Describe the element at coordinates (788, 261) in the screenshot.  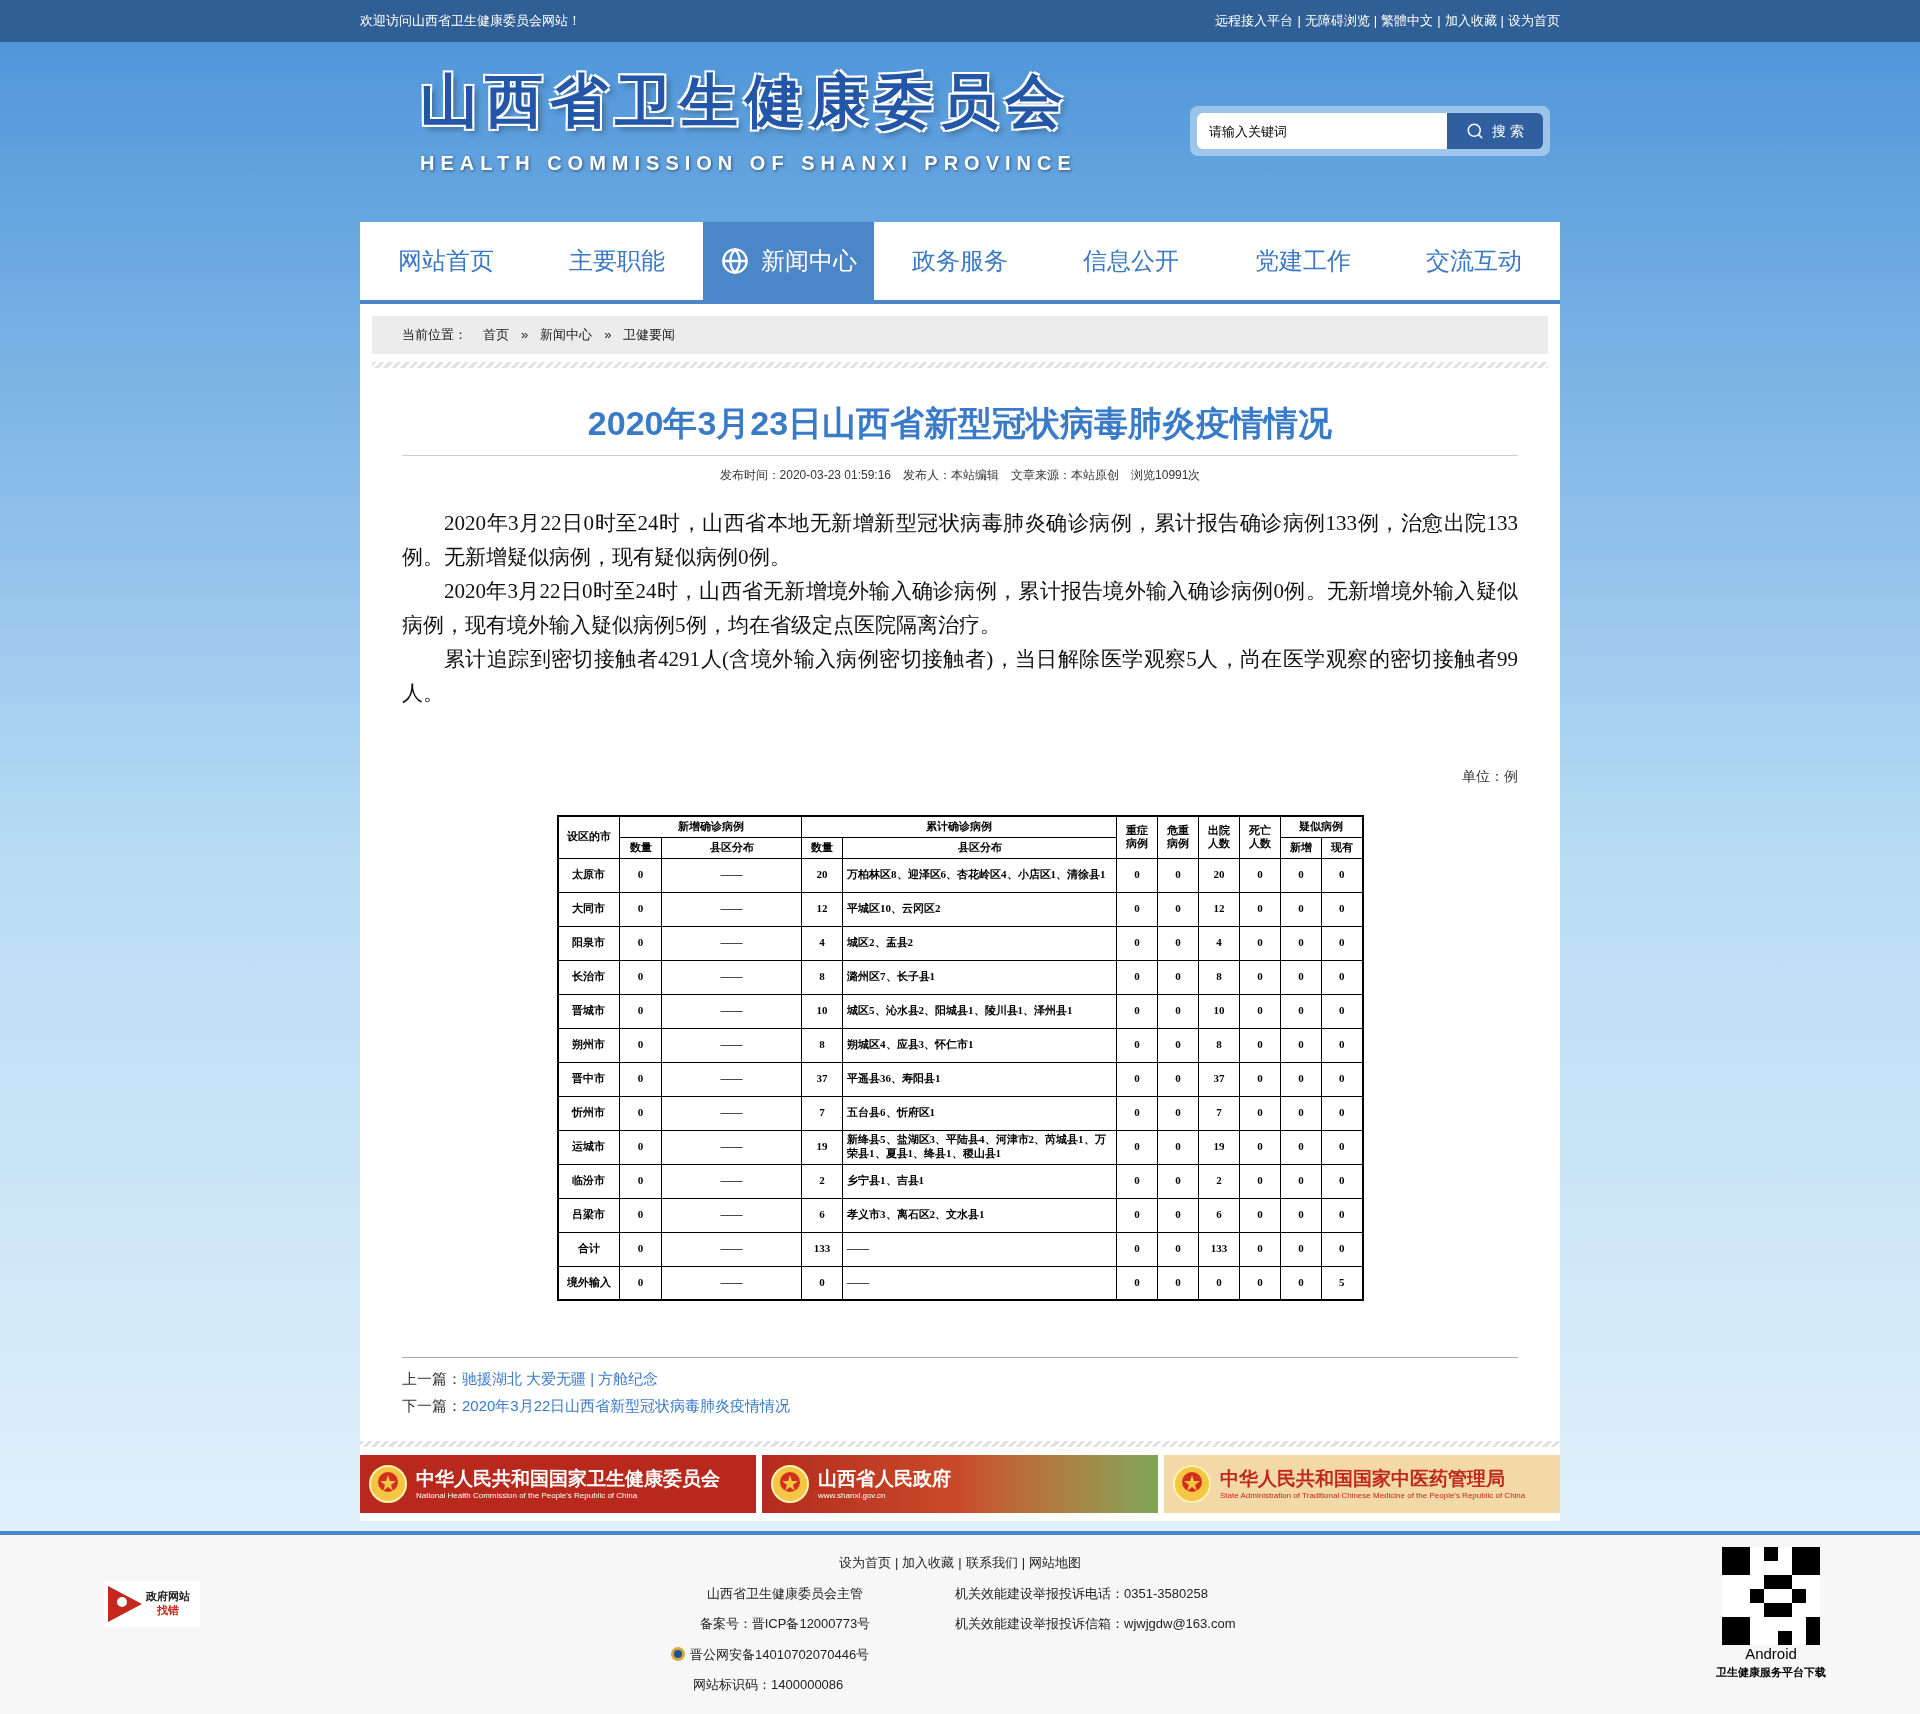
I see `nav-tab: 新闻中心` at that location.